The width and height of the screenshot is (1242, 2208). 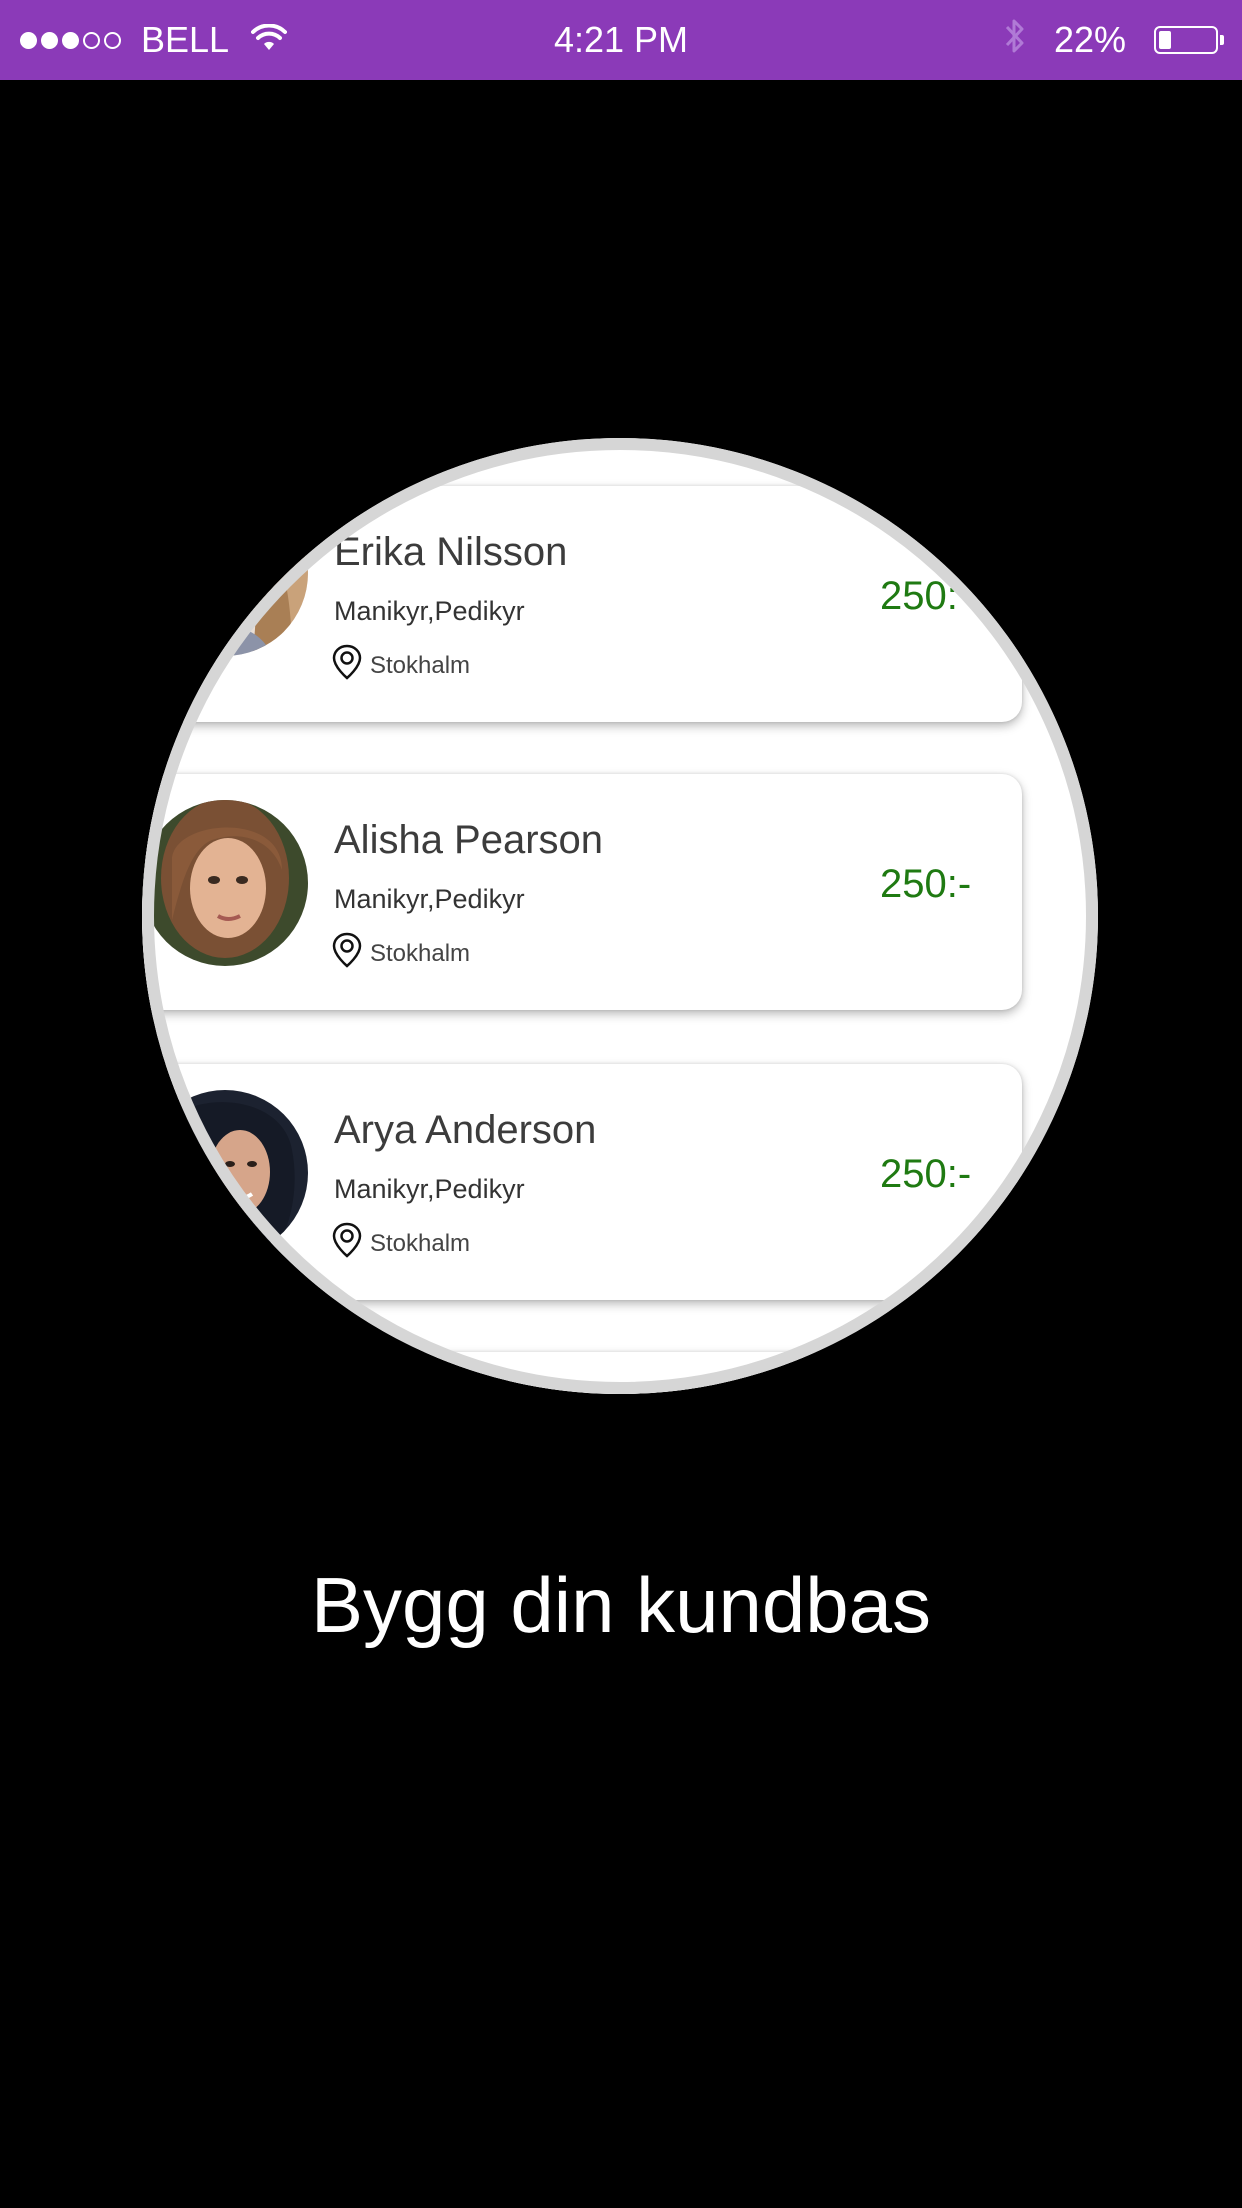 I want to click on battery-tip, so click(x=1222, y=40).